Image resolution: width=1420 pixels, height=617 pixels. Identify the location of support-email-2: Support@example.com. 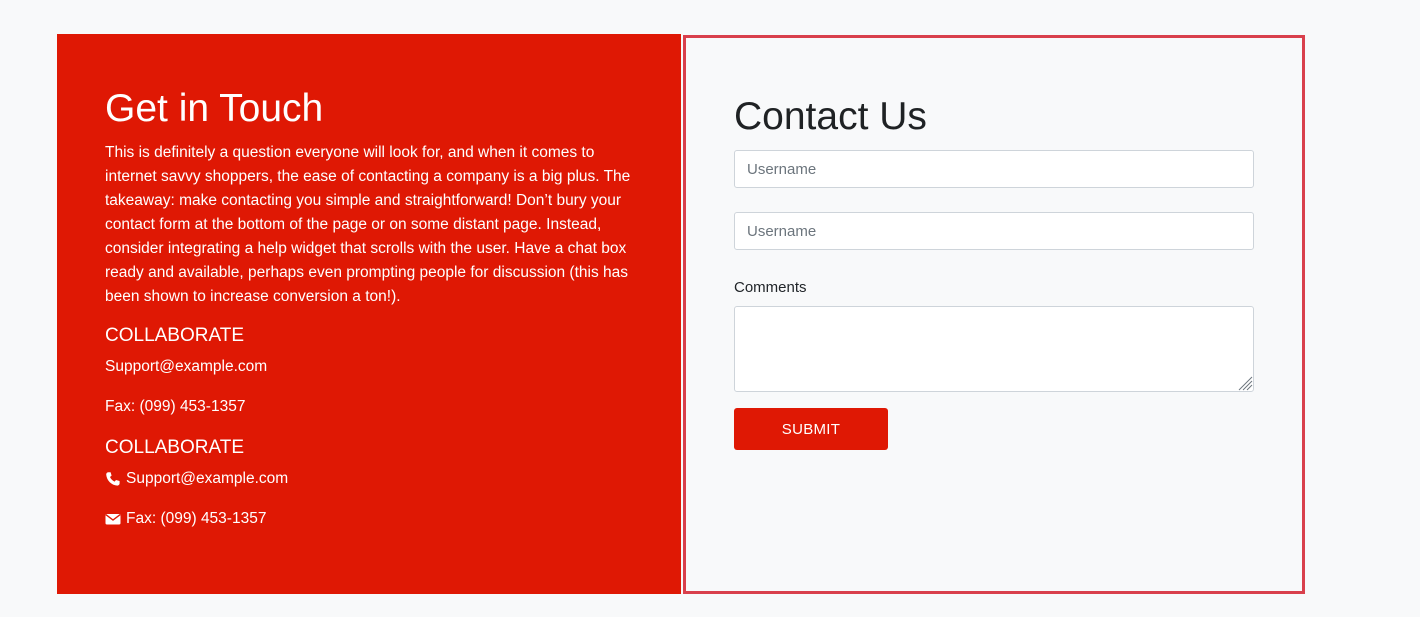
(196, 479).